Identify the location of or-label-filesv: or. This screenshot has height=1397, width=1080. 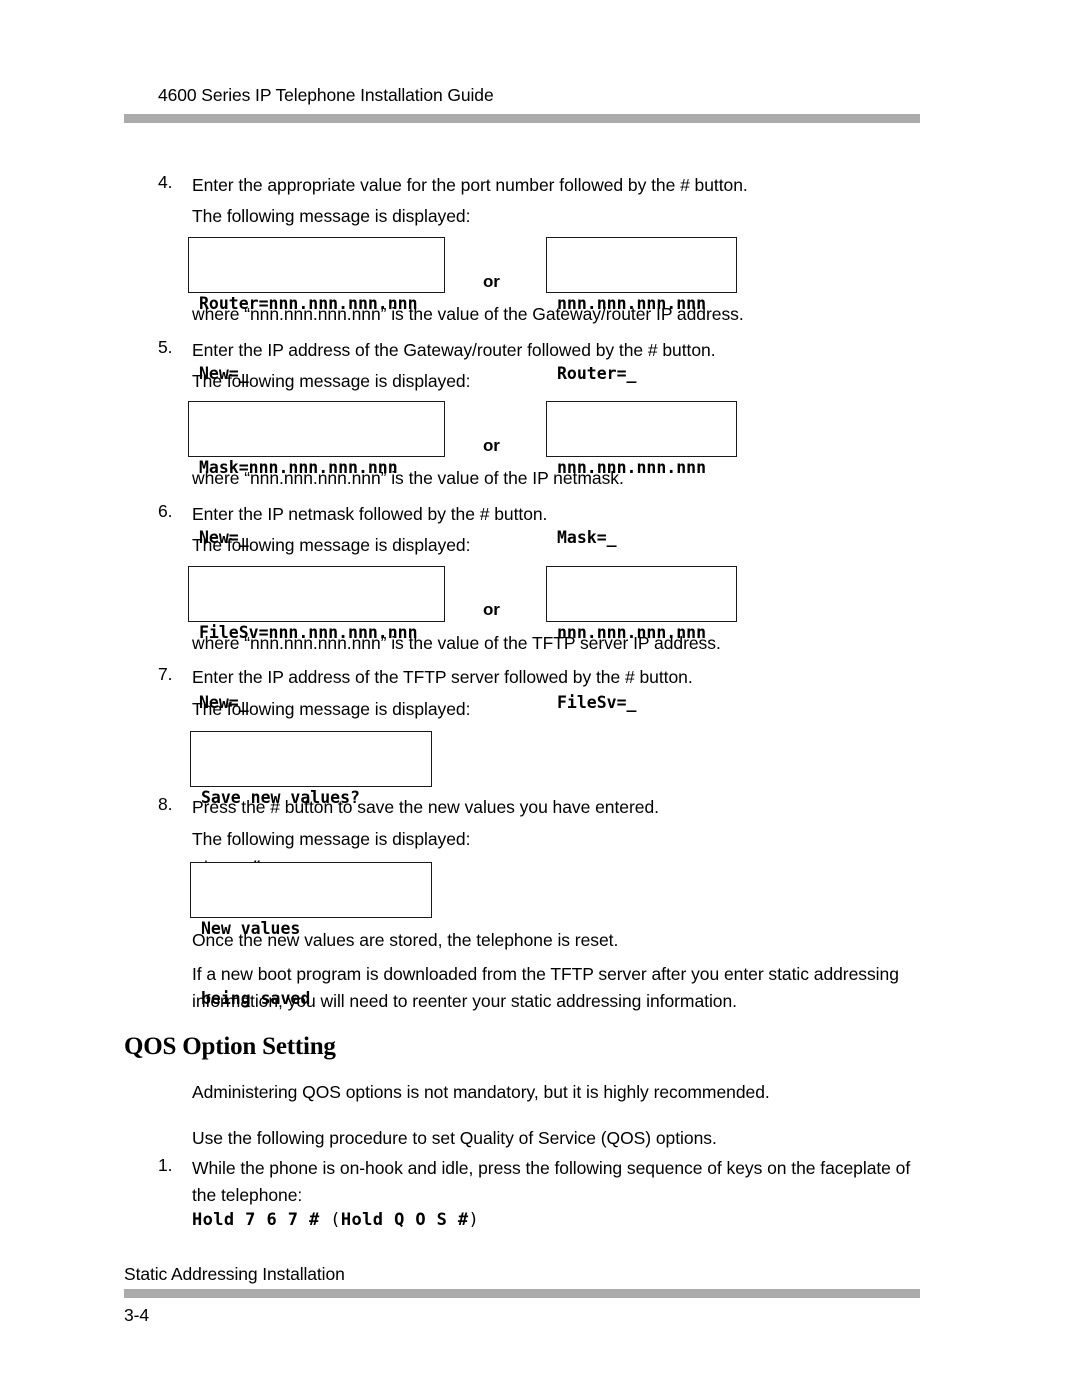
(491, 609).